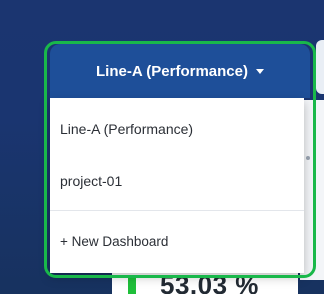  Describe the element at coordinates (114, 241) in the screenshot. I see `new-dashboard-button: + New Dashboard` at that location.